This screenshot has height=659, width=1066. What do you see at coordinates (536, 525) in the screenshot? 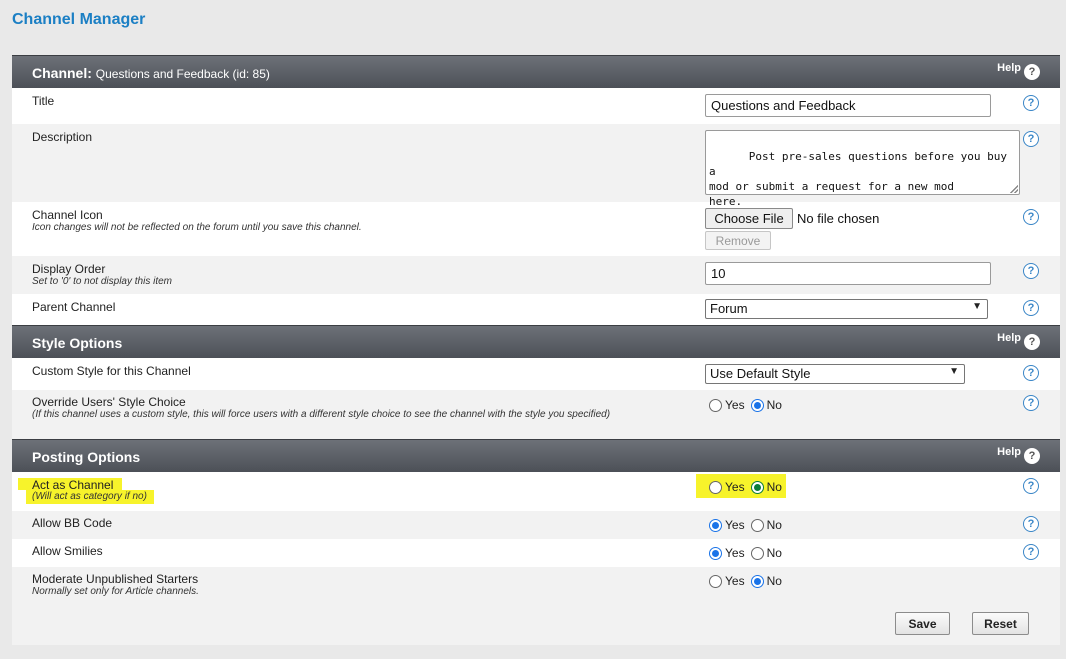
I see `allow-bbcode-row: Allow BB Code Yes No ?` at bounding box center [536, 525].